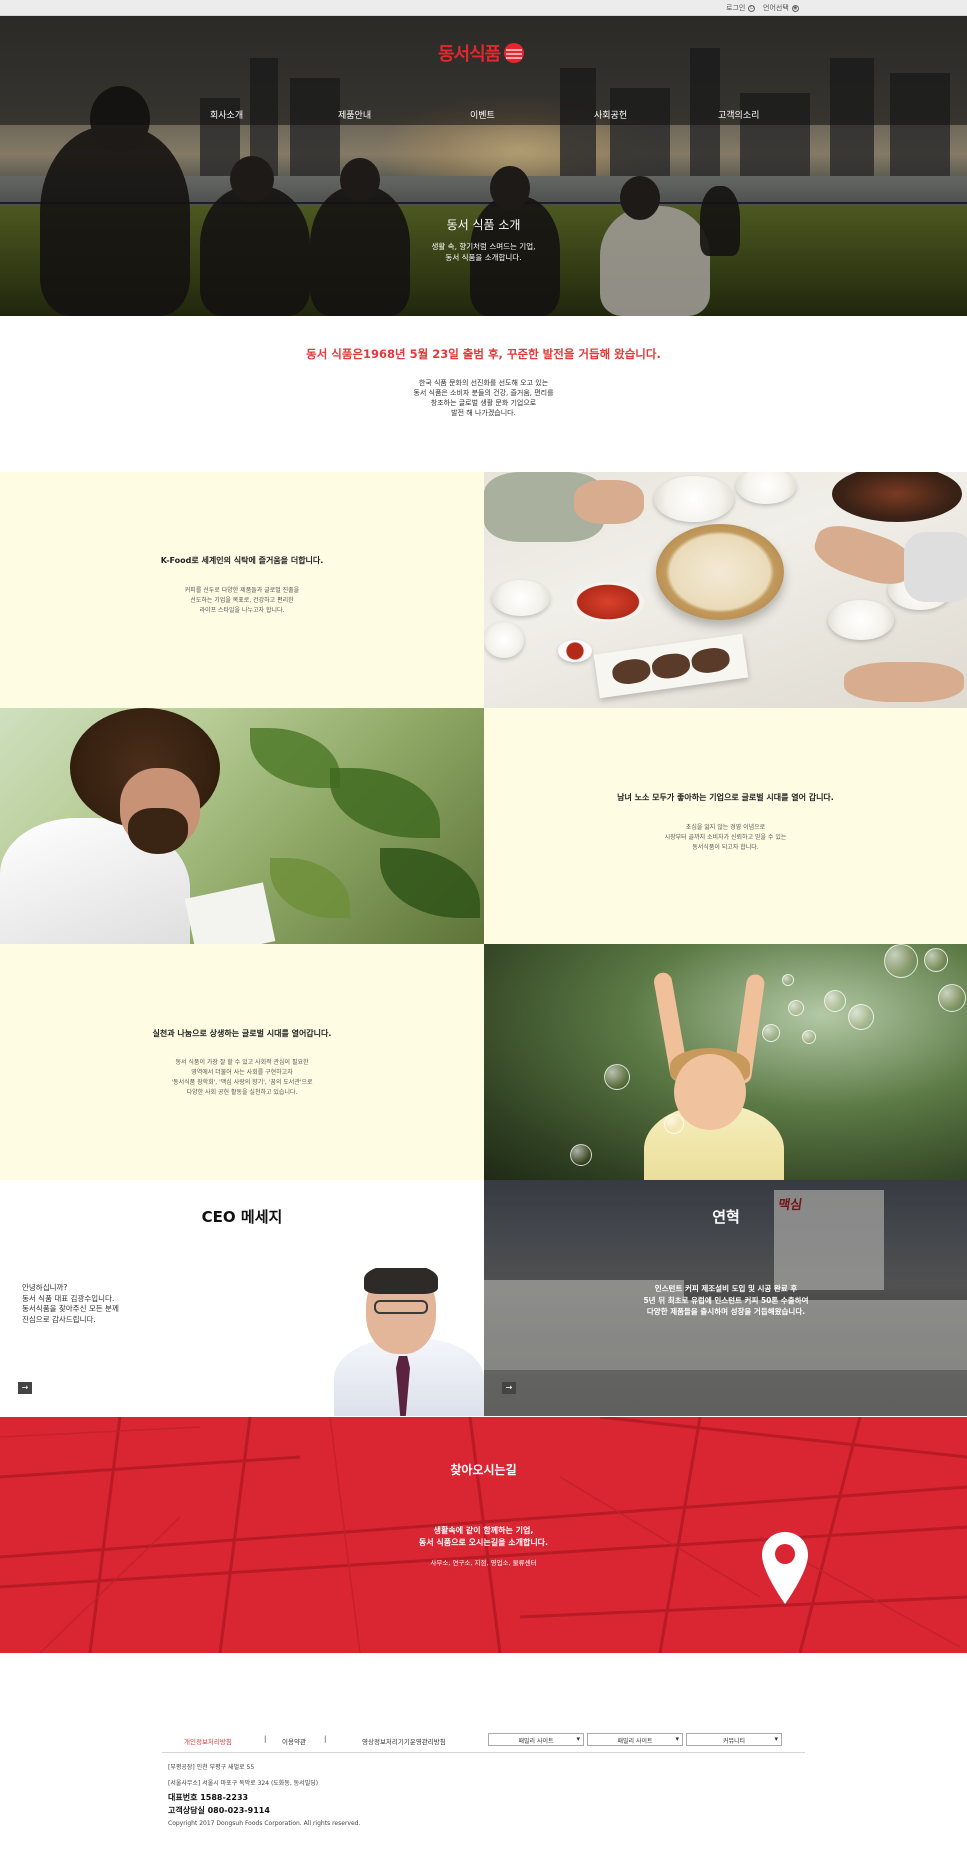 This screenshot has height=1864, width=967. I want to click on login-link: 로그인 ⏻, so click(741, 8).